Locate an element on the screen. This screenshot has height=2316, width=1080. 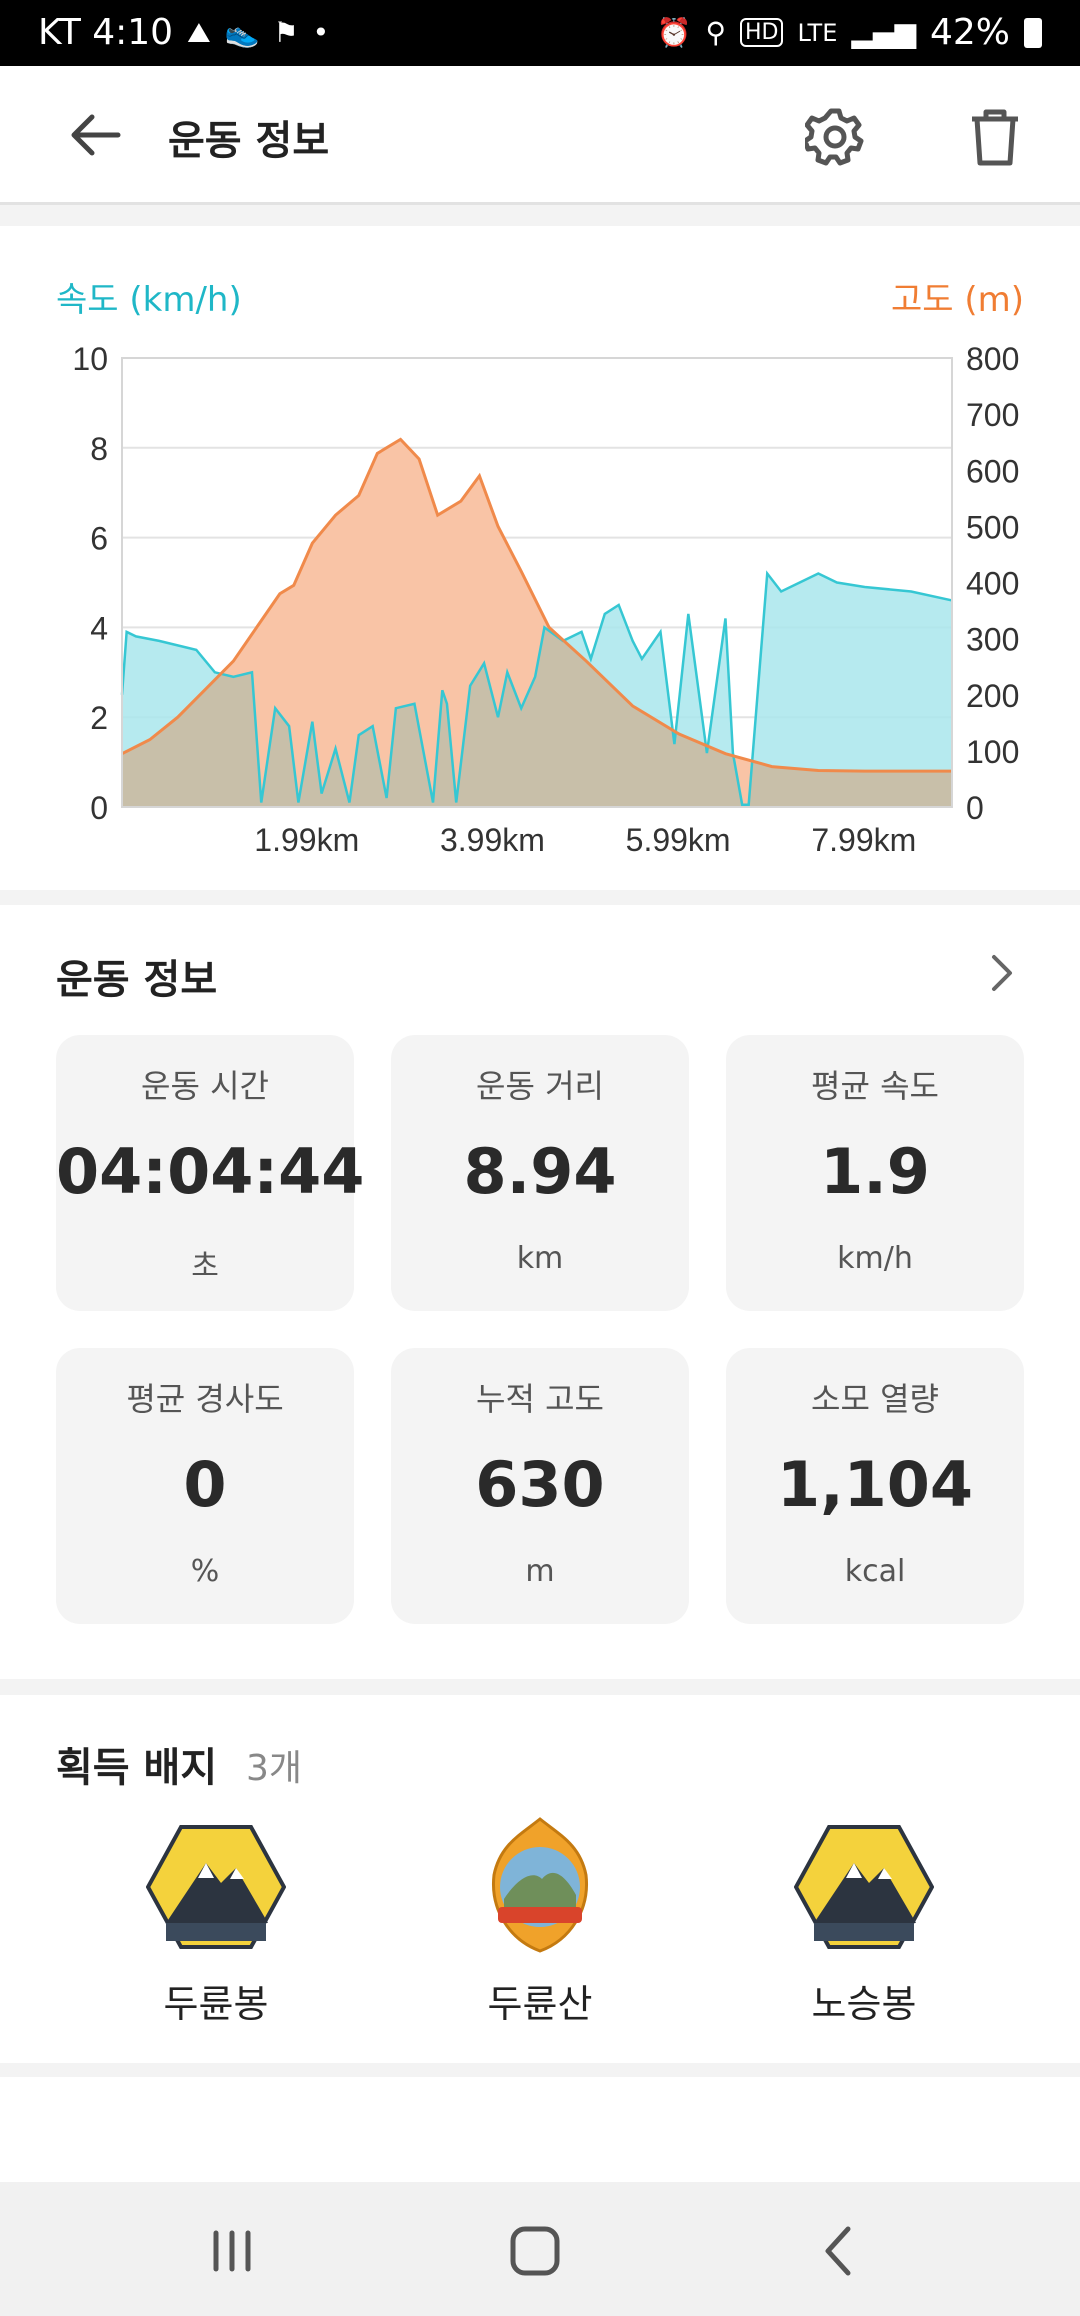
stat-unit: 초 is located at coordinates (205, 1266).